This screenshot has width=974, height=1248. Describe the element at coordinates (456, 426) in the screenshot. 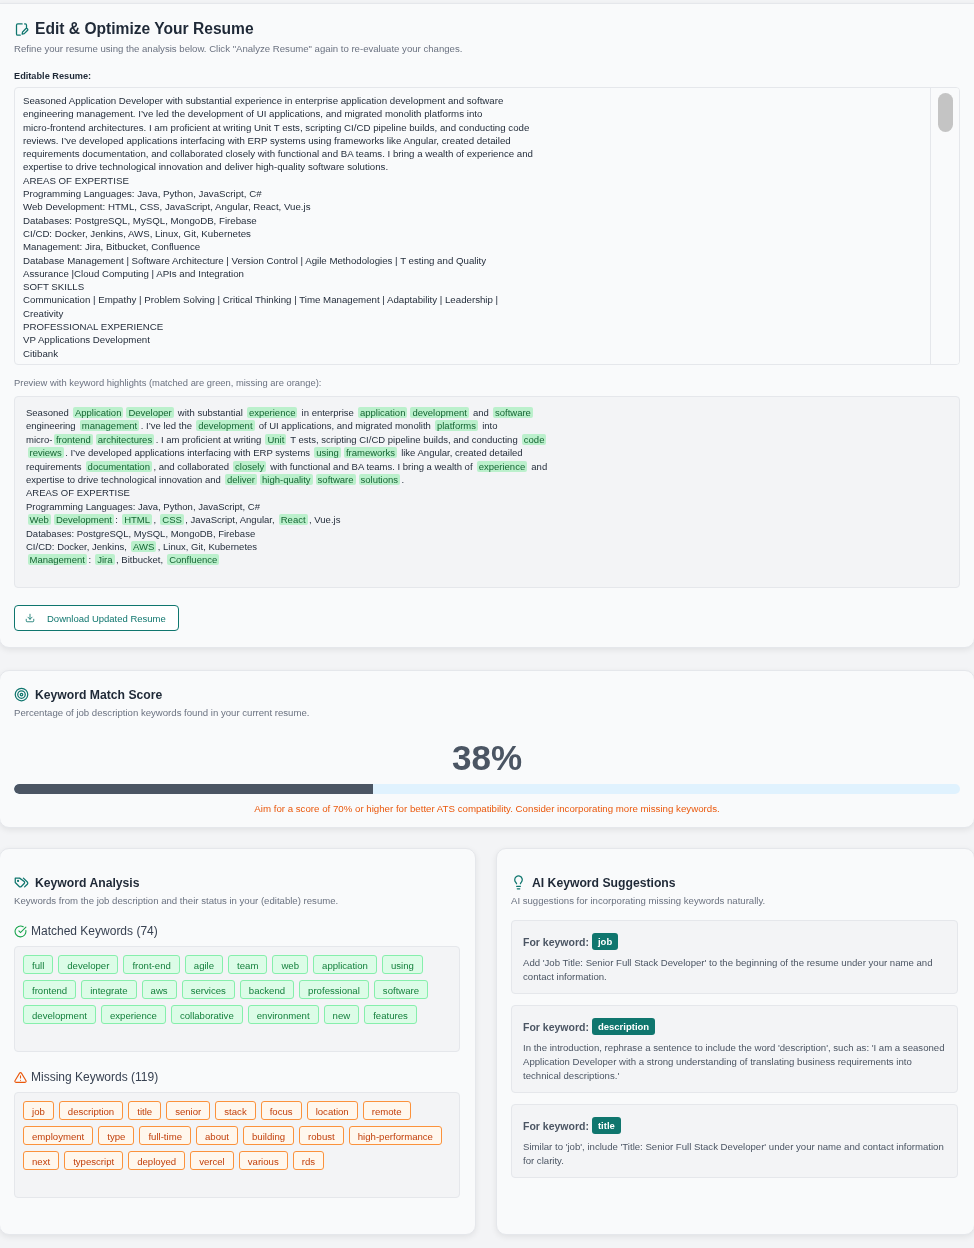

I see `keyword-highlight: platforms` at that location.